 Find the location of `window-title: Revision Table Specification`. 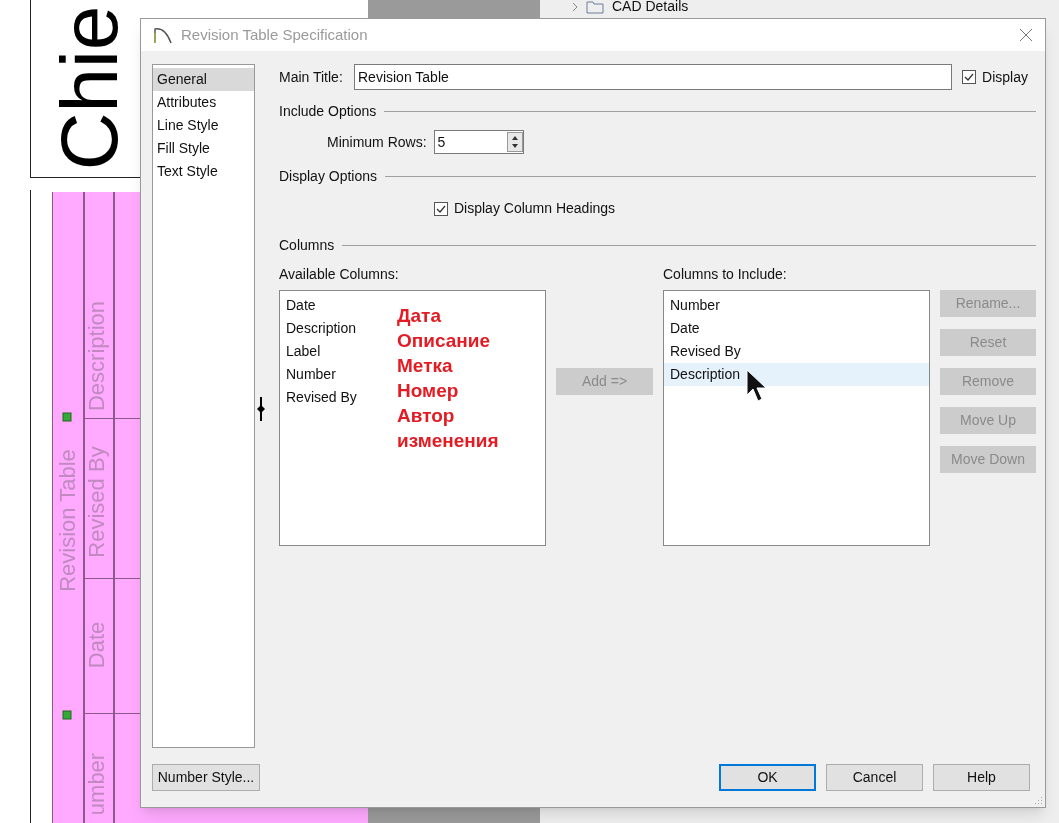

window-title: Revision Table Specification is located at coordinates (274, 34).